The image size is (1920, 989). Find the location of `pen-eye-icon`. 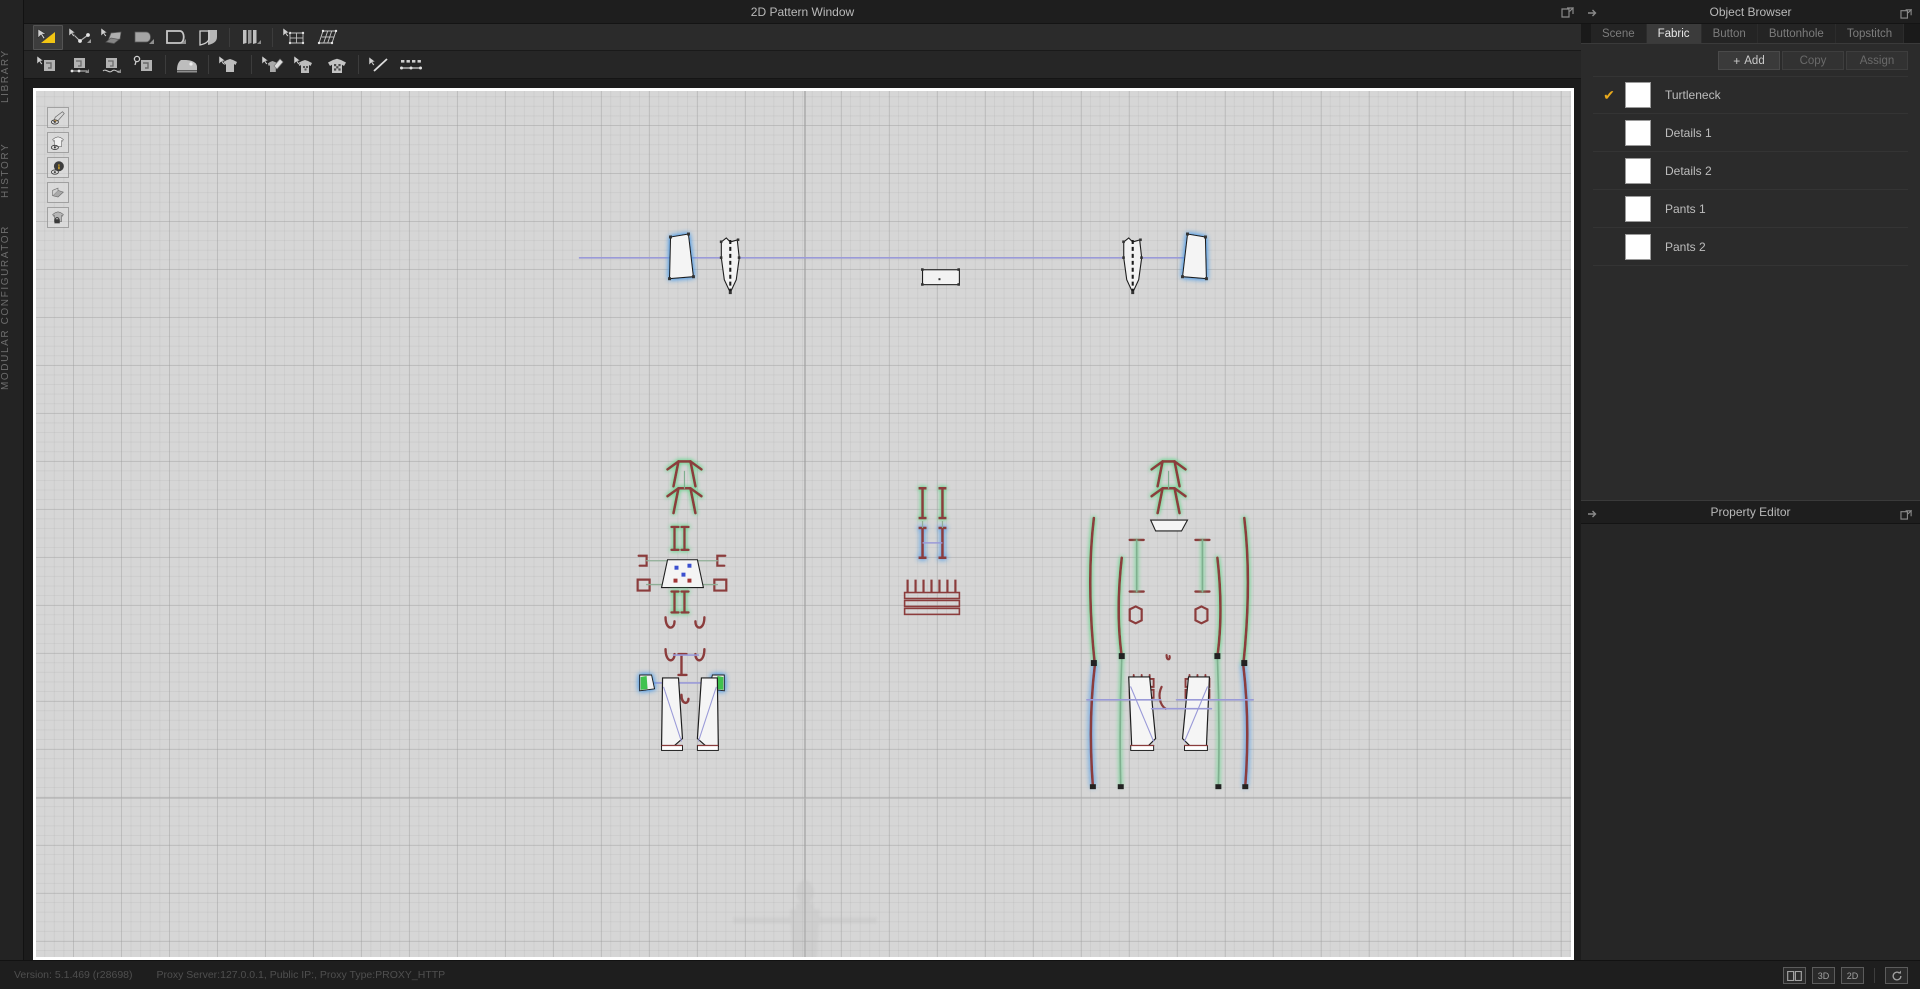

pen-eye-icon is located at coordinates (58, 117).